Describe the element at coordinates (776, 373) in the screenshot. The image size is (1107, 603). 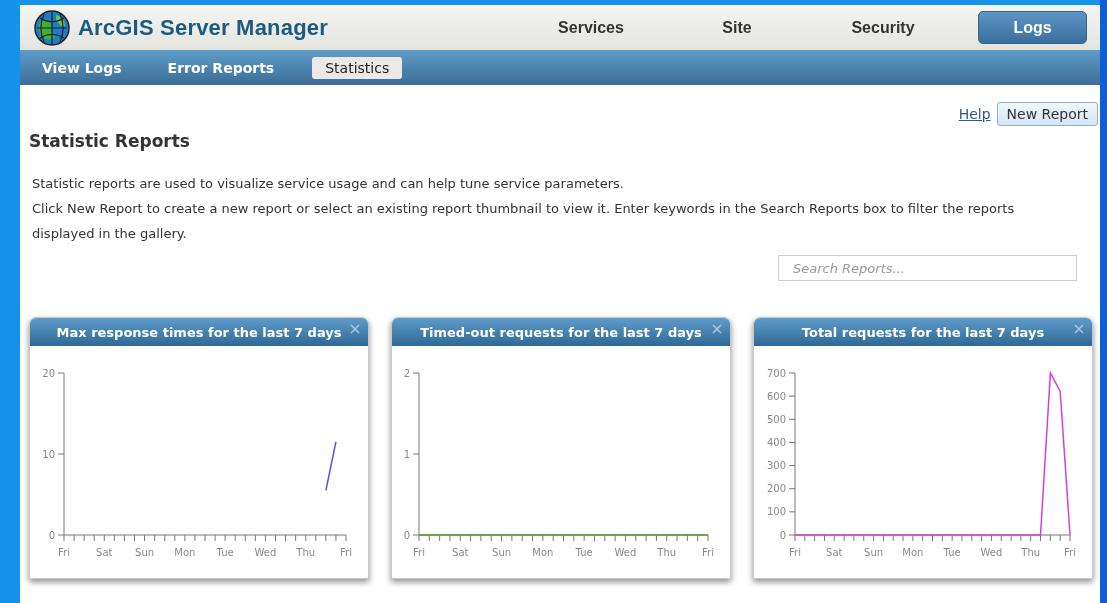
I see `axis-label: 700` at that location.